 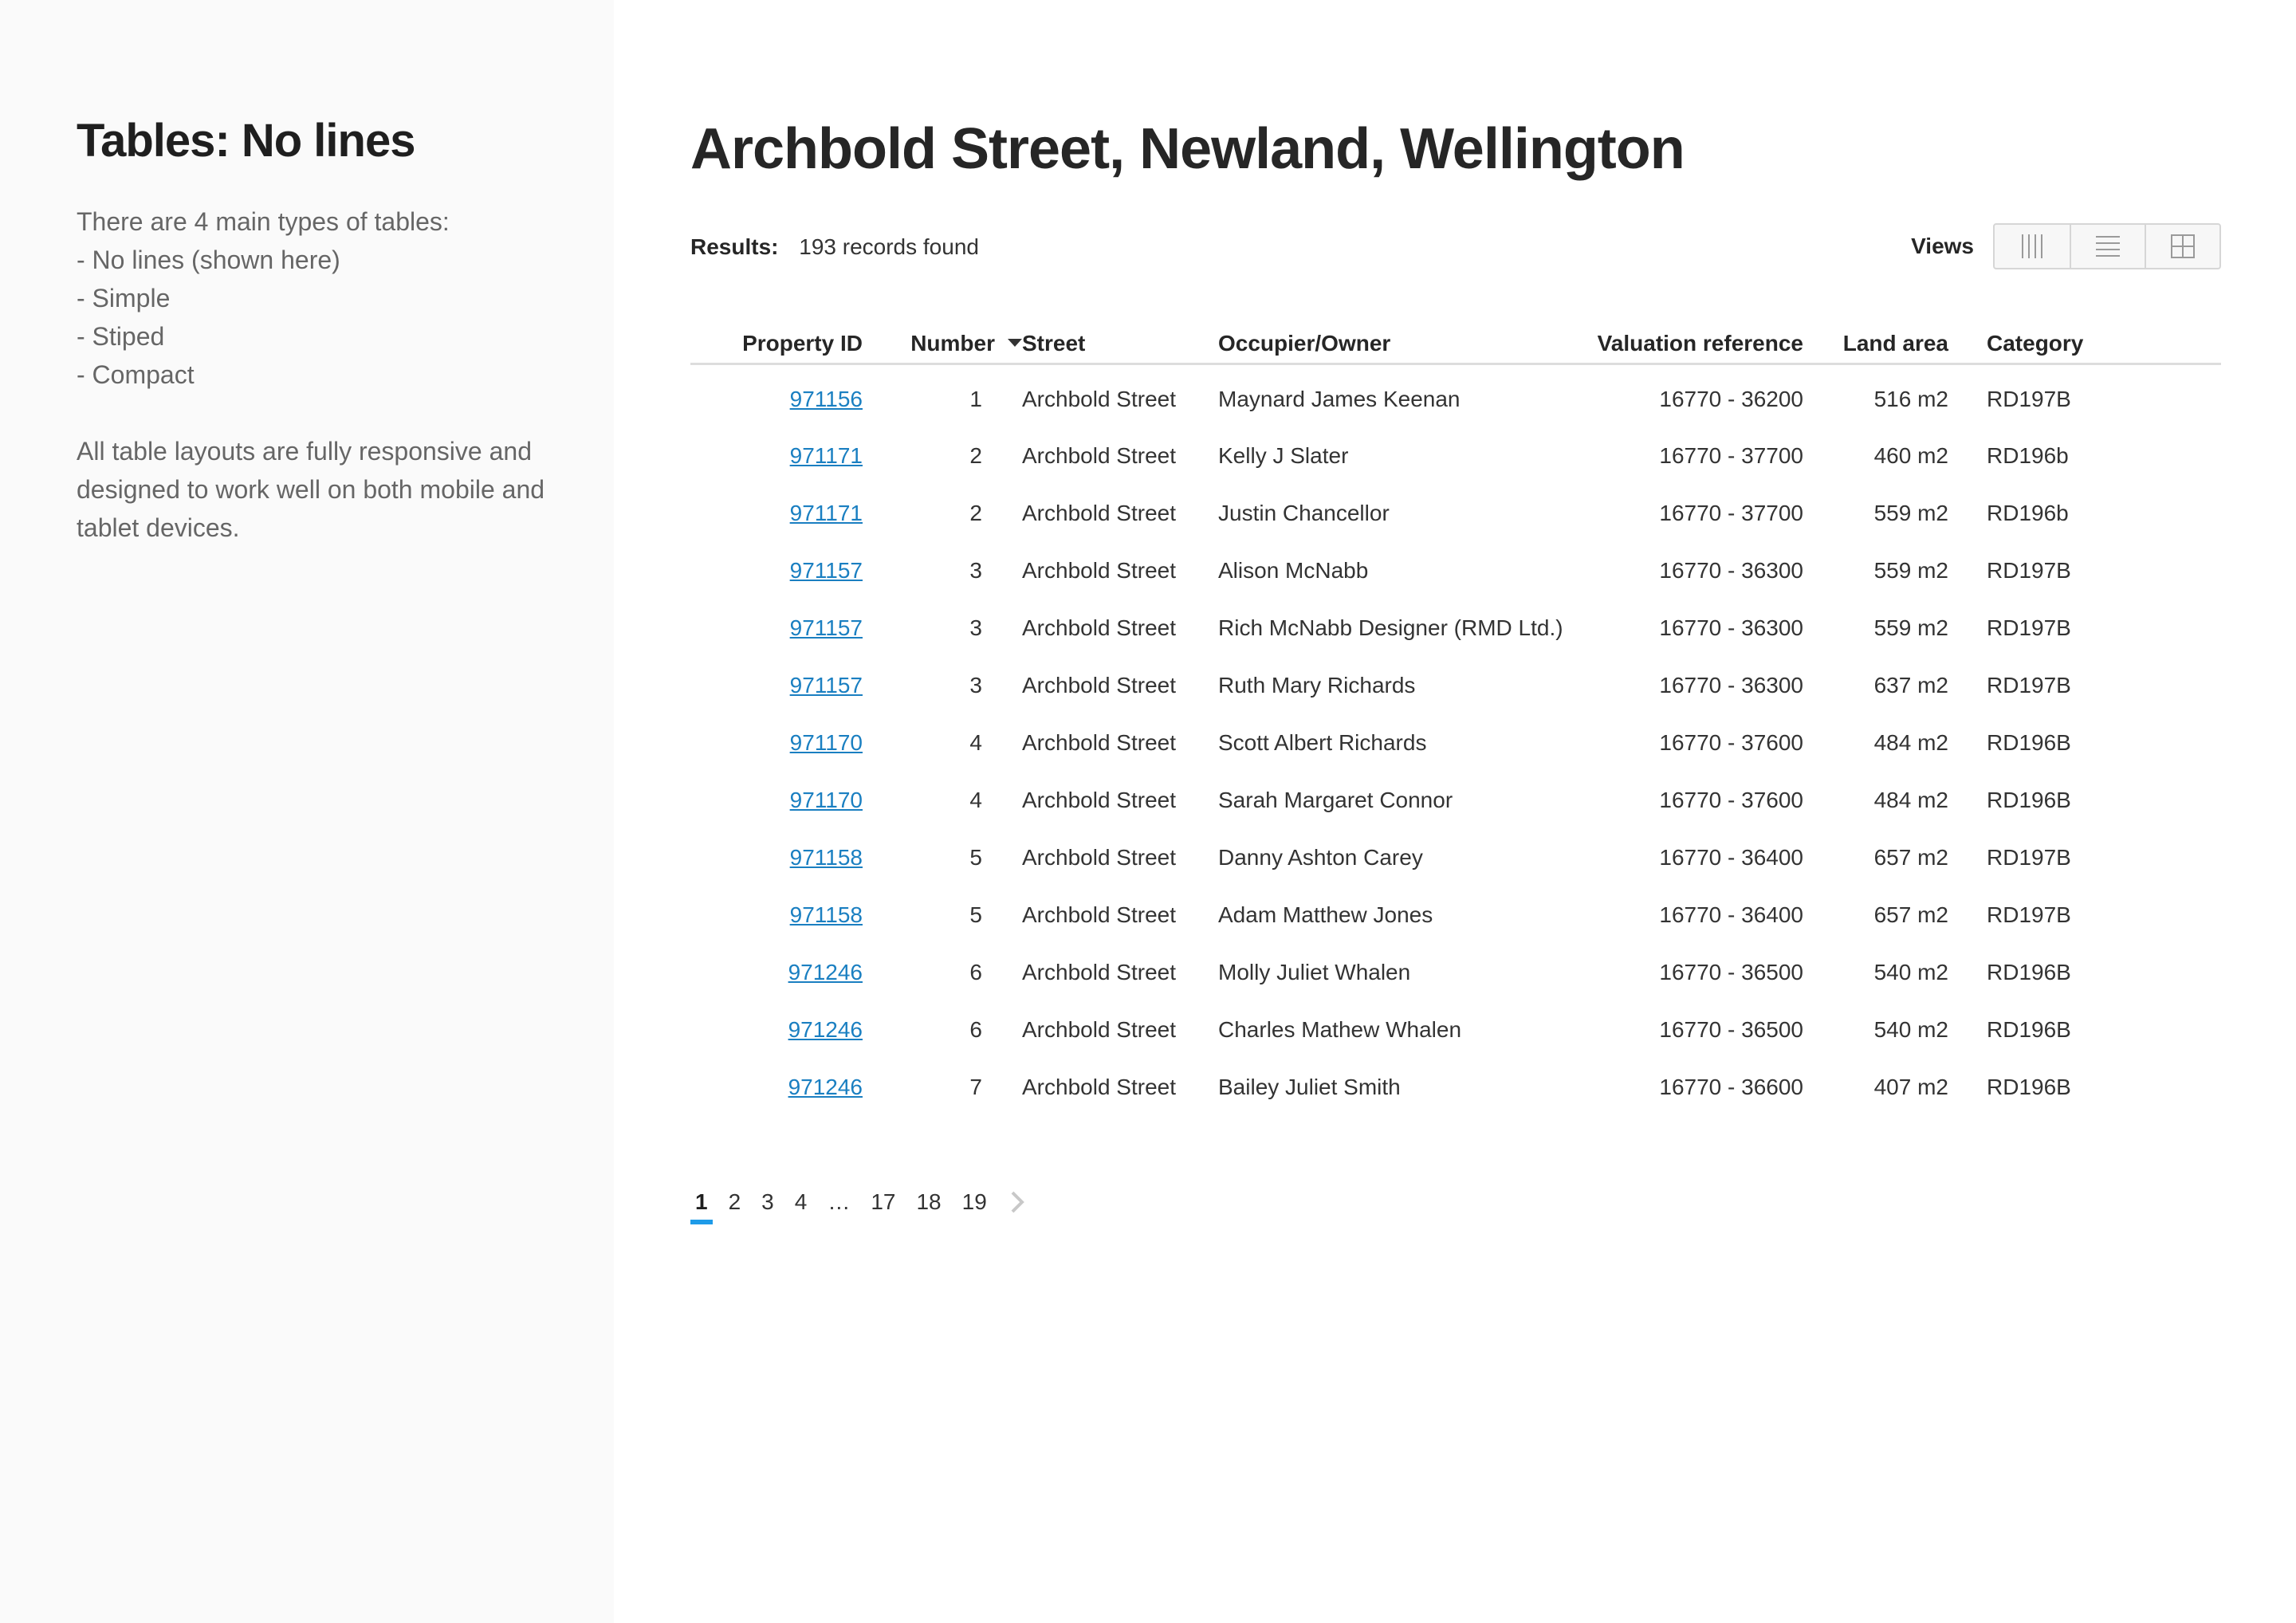 I want to click on column-header-street: Street, so click(x=1120, y=345).